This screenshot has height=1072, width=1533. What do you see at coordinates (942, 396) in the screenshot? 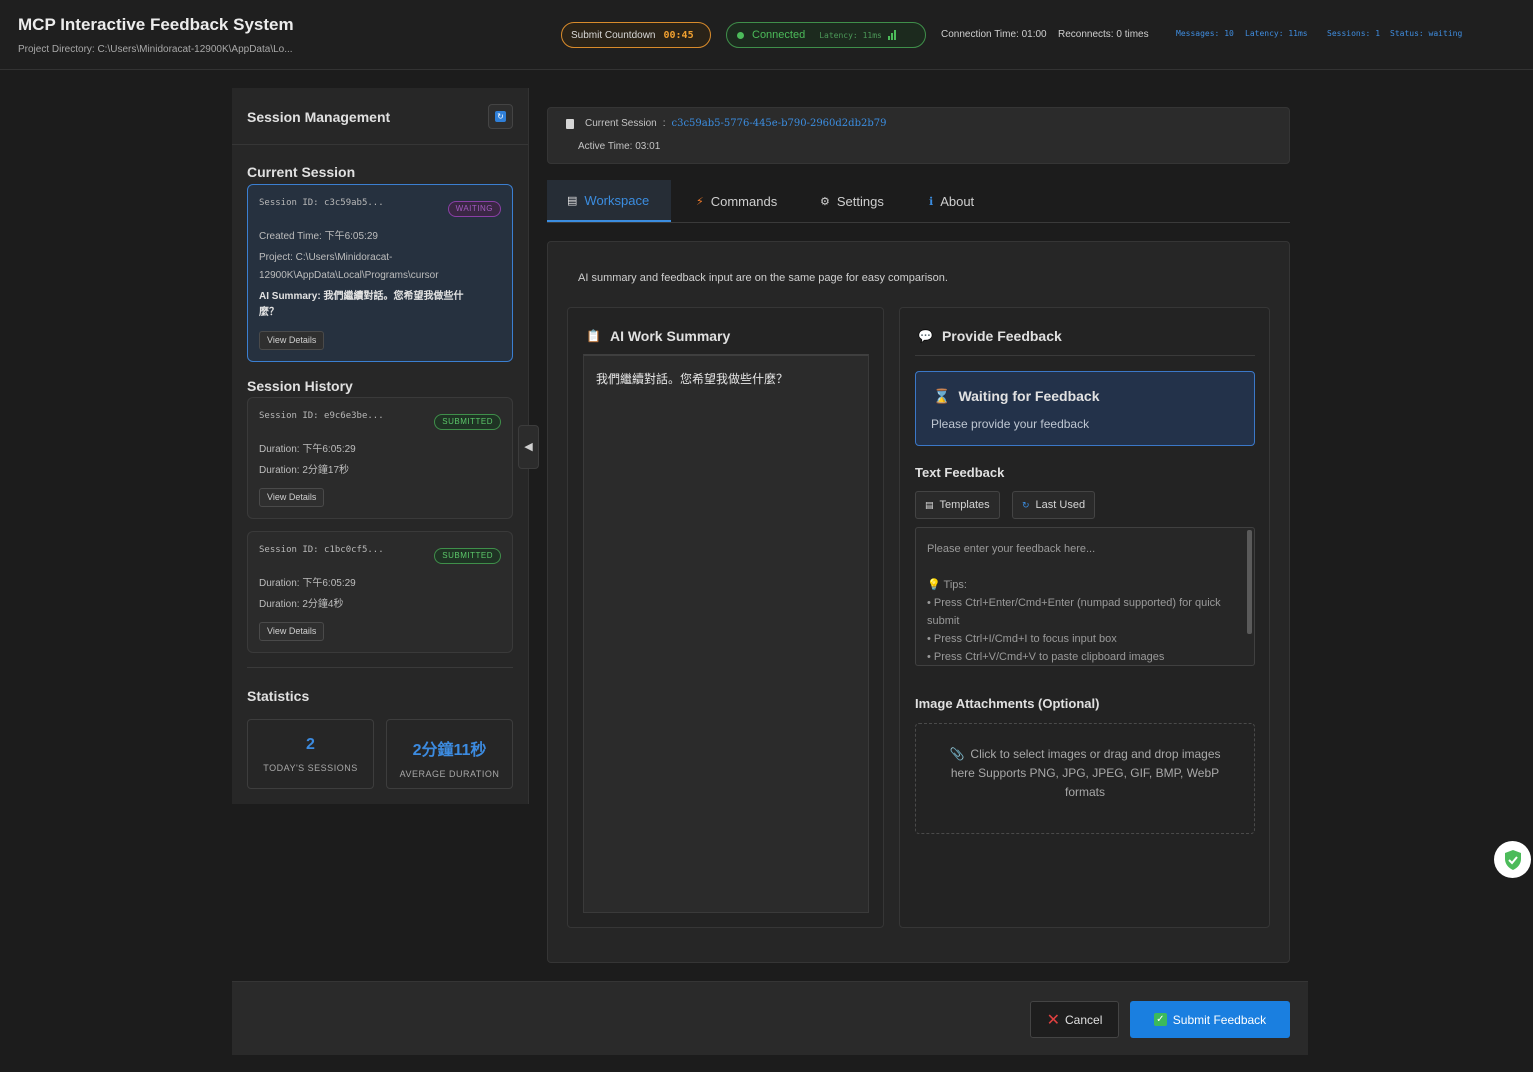
I see `hourglass-icon: ⌛` at bounding box center [942, 396].